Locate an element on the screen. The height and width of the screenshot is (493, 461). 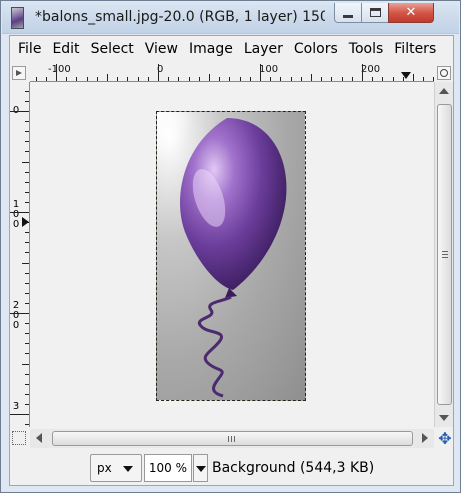
horizontal-scroll-thumb is located at coordinates (232, 438).